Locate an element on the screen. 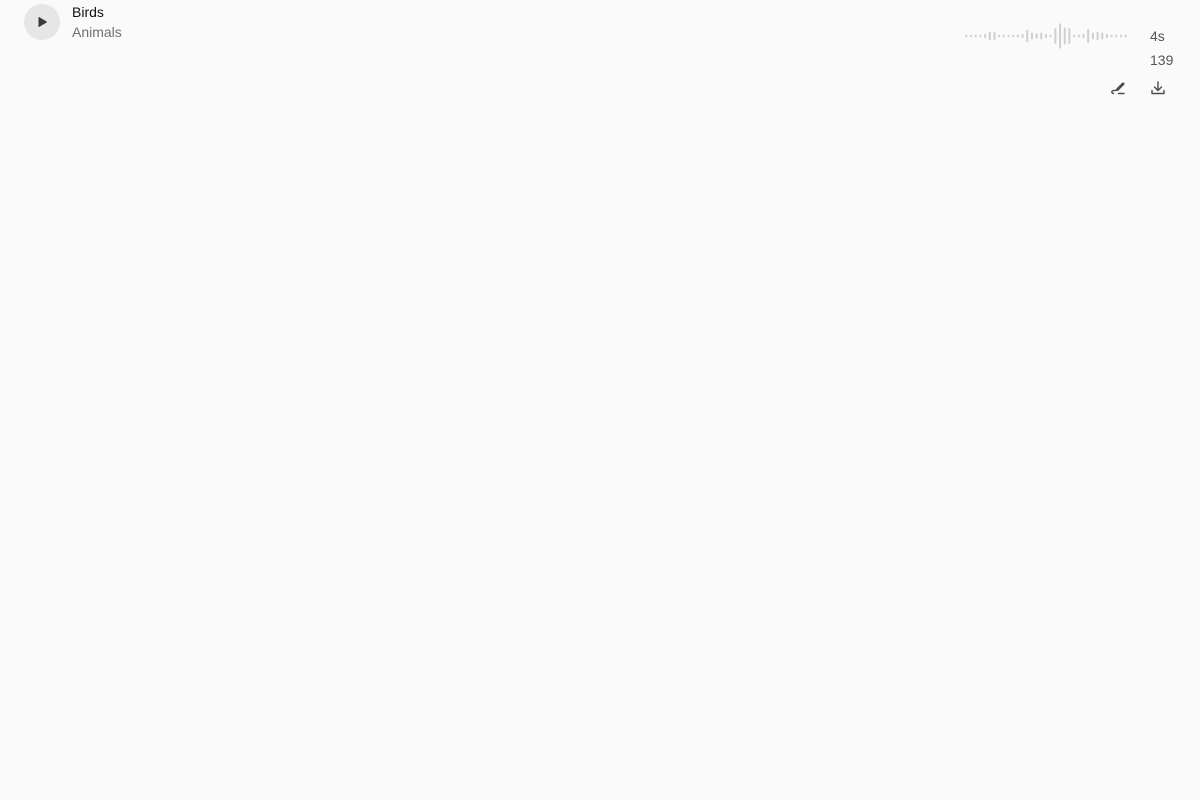 This screenshot has width=1200, height=800. sound-title: Birds is located at coordinates (88, 12).